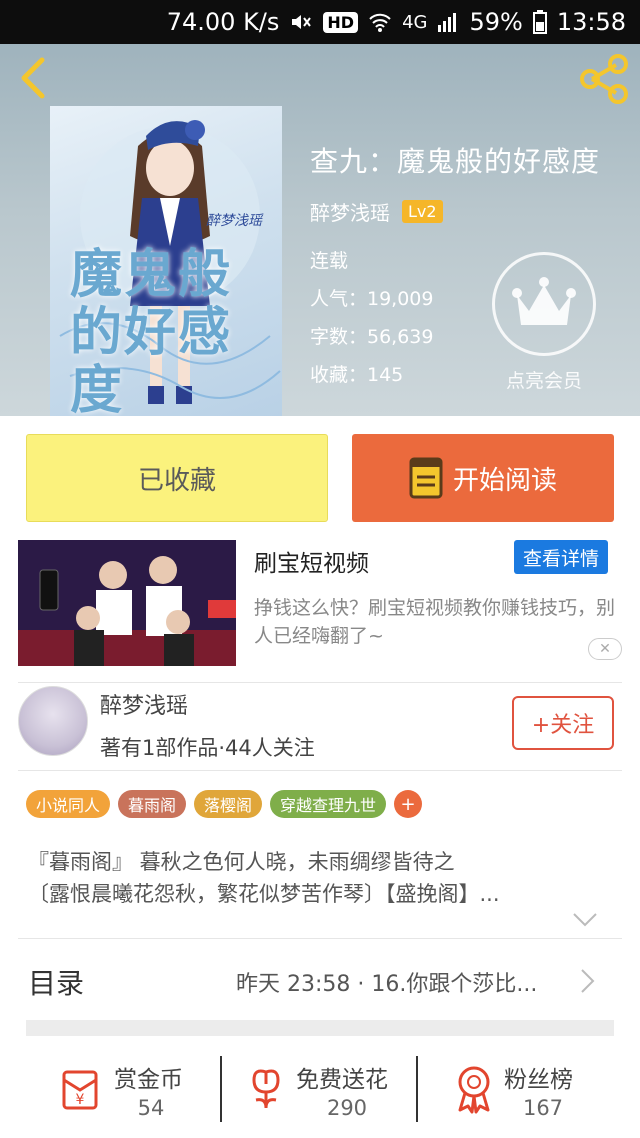 The width and height of the screenshot is (640, 1138). What do you see at coordinates (591, 22) in the screenshot?
I see `clock: 13:58` at bounding box center [591, 22].